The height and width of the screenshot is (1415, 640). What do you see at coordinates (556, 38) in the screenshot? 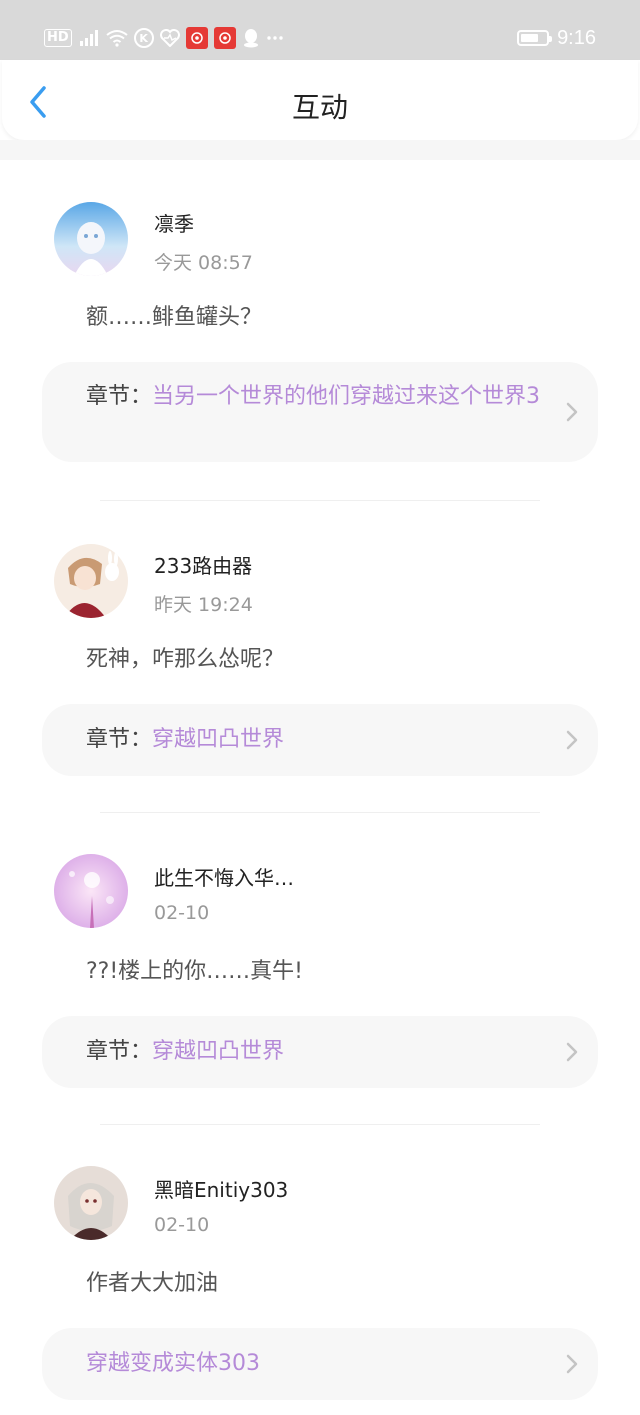
I see `status-right: 9:16` at bounding box center [556, 38].